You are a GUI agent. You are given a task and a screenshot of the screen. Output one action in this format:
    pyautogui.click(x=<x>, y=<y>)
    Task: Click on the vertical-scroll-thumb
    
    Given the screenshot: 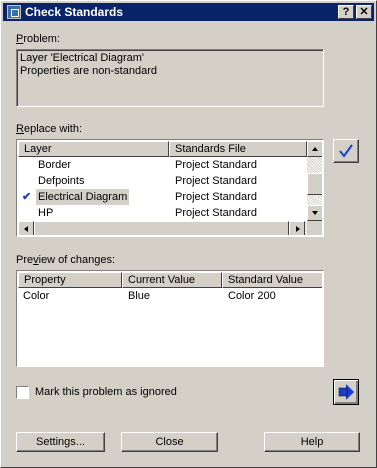 What is the action you would take?
    pyautogui.click(x=314, y=184)
    